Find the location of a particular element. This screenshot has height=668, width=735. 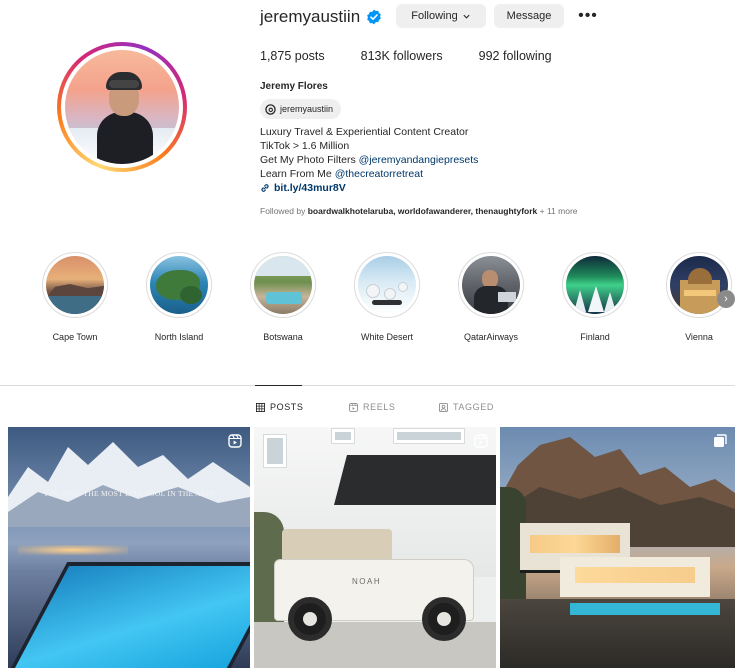

post-tile is located at coordinates (617, 547).